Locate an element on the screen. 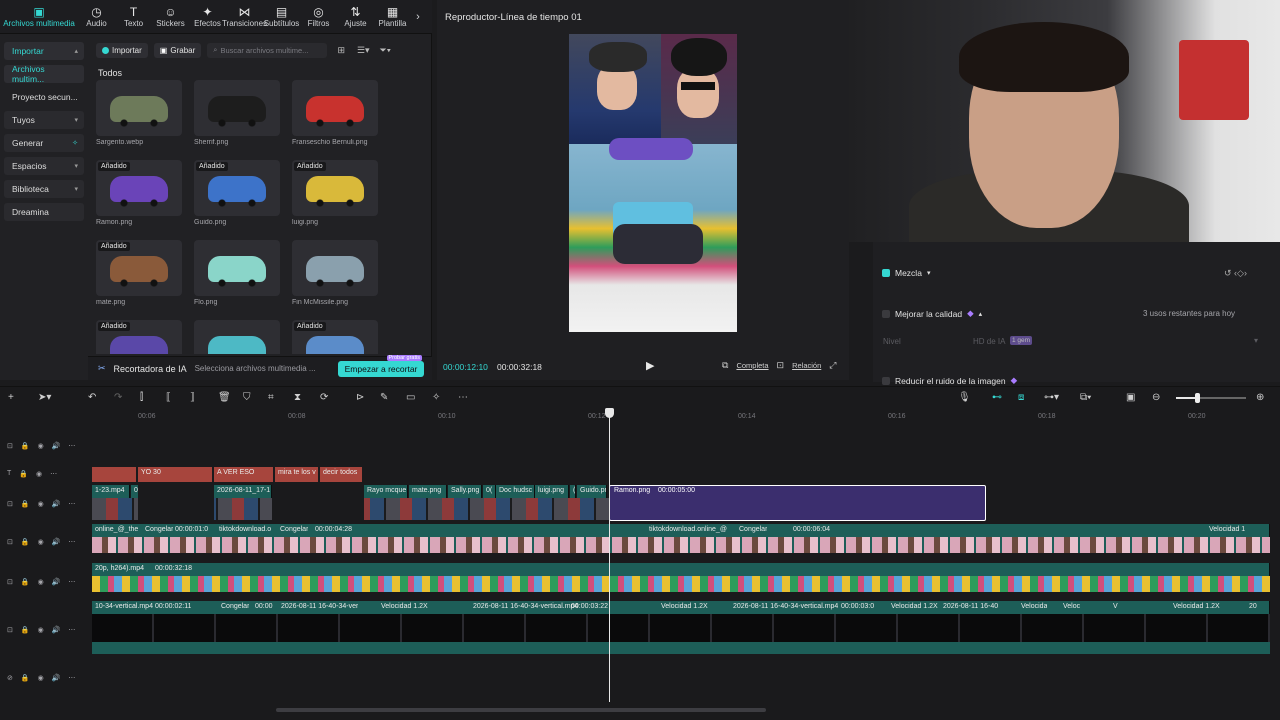 The height and width of the screenshot is (720, 1280). blend-section: Mezcla ▾ is located at coordinates (906, 273).